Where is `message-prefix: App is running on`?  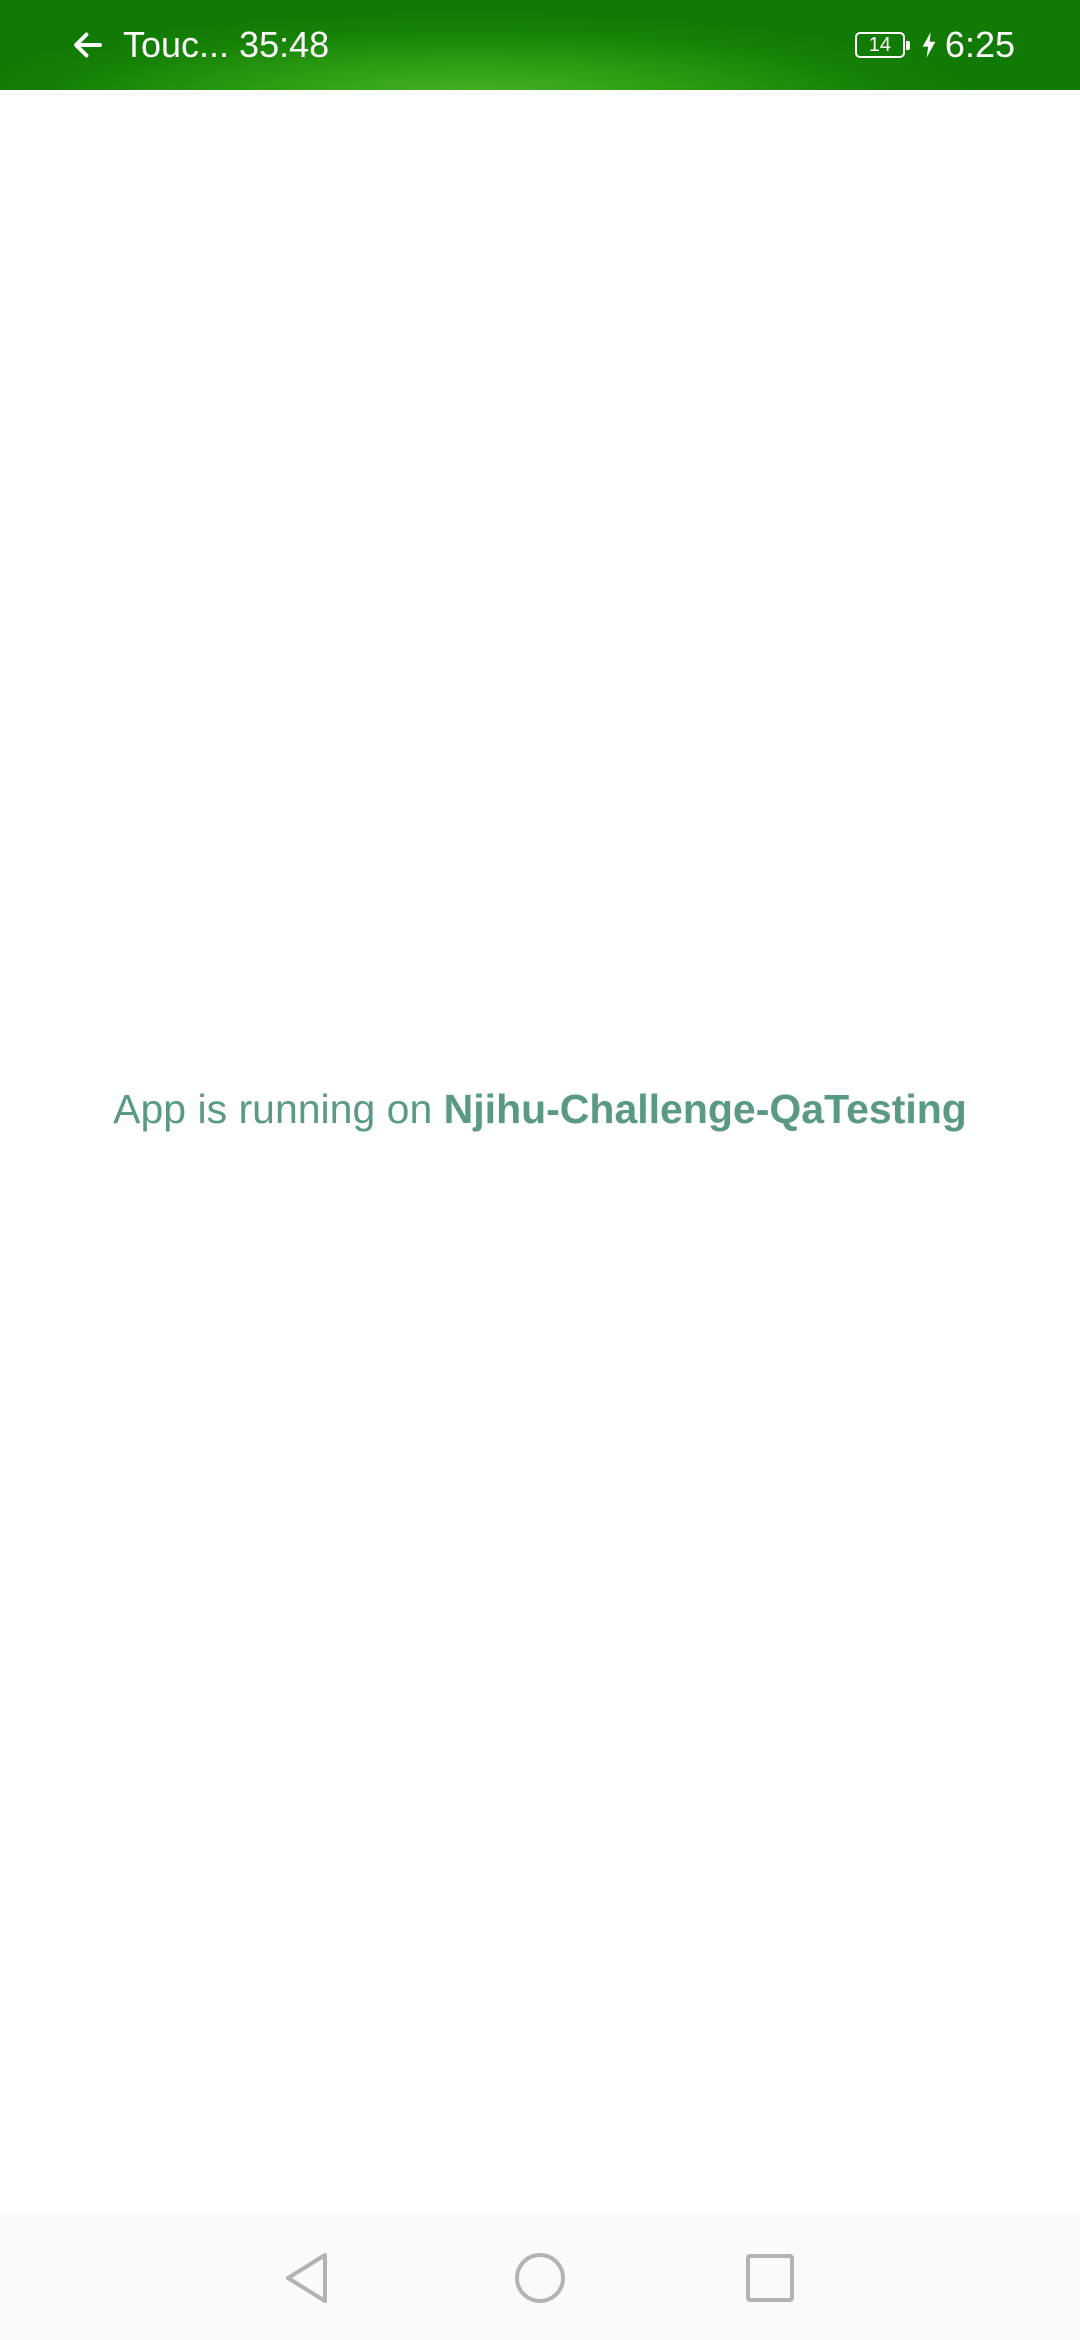 message-prefix: App is running on is located at coordinates (278, 1109).